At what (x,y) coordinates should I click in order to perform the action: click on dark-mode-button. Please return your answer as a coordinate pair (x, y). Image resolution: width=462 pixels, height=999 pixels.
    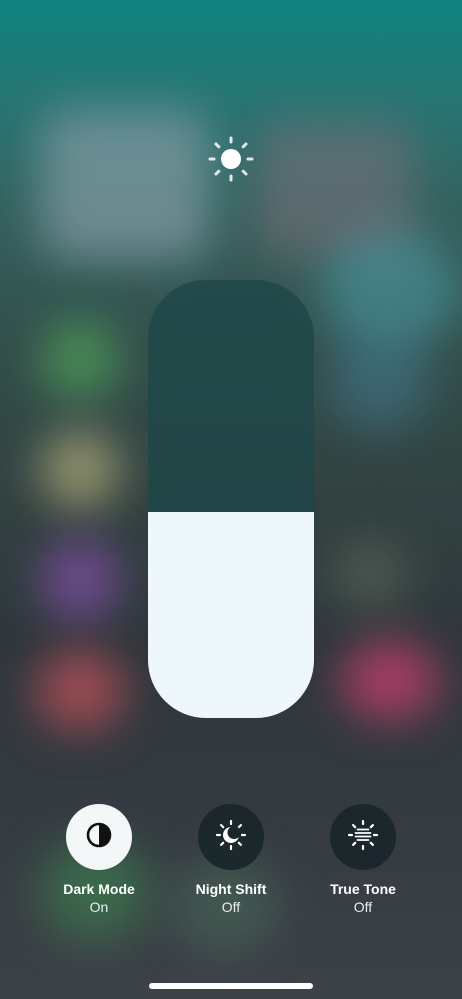
    Looking at the image, I should click on (99, 837).